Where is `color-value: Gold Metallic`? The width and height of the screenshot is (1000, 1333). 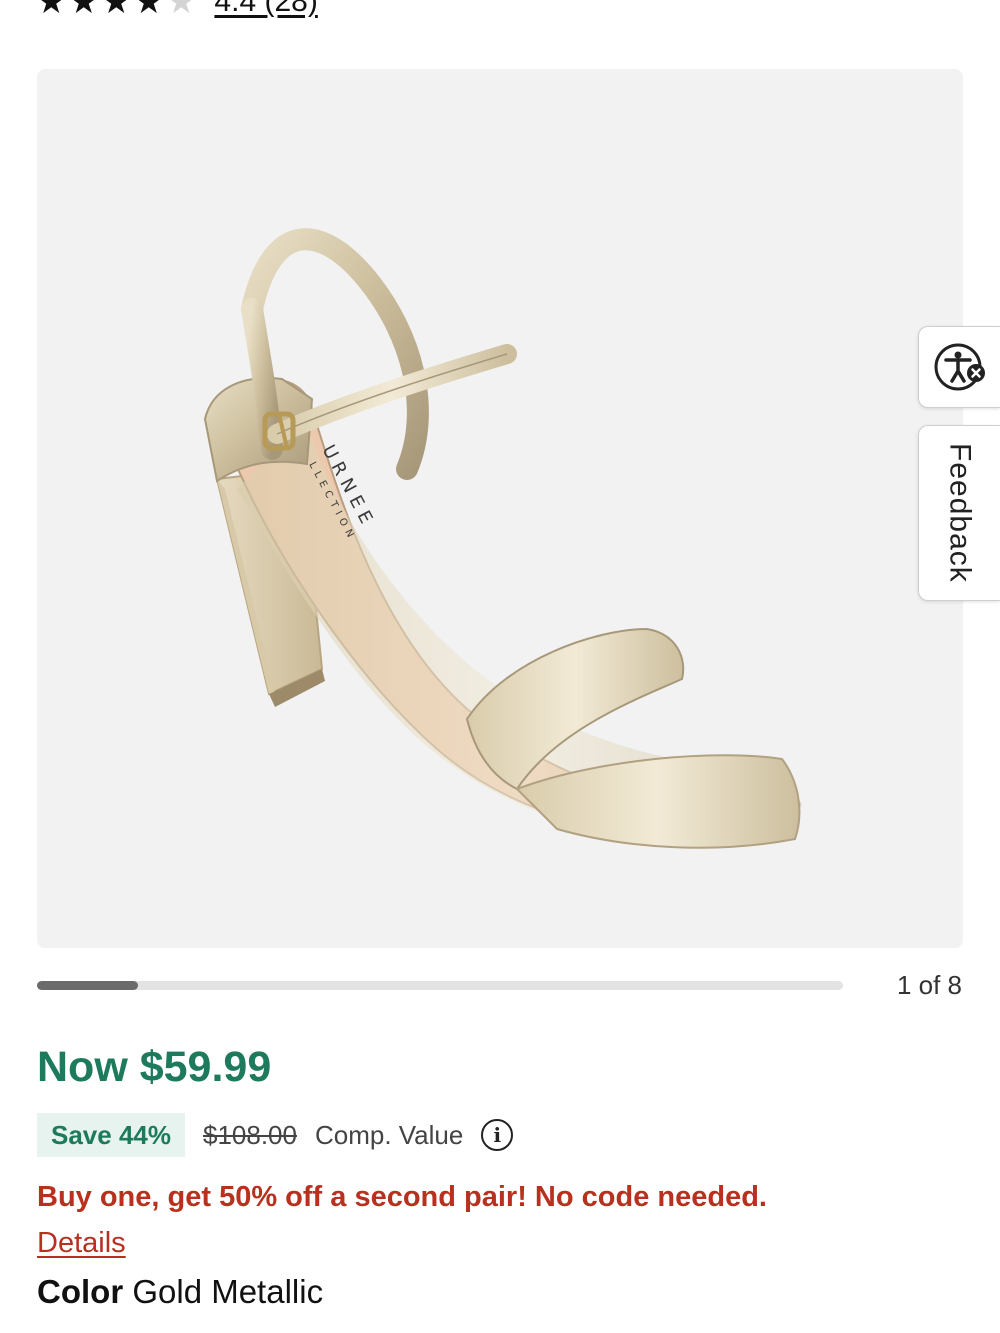 color-value: Gold Metallic is located at coordinates (228, 1291).